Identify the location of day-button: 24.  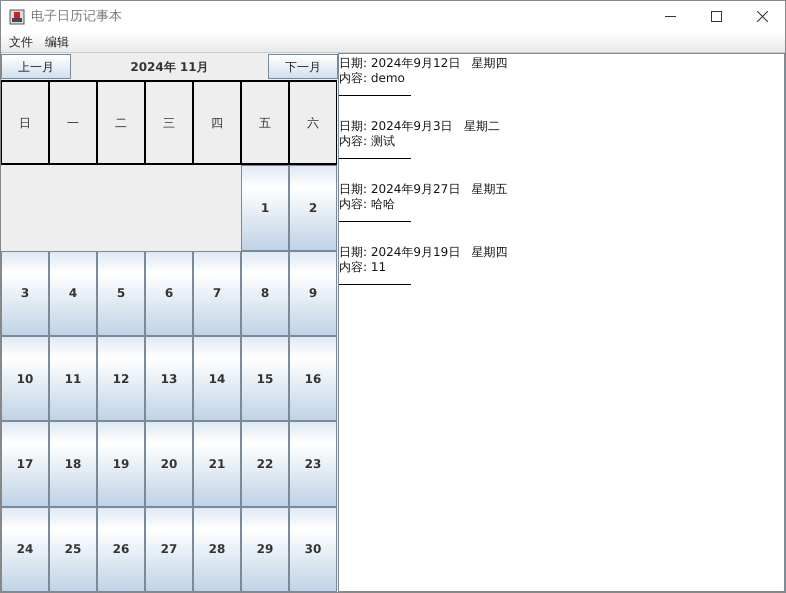
(25, 549).